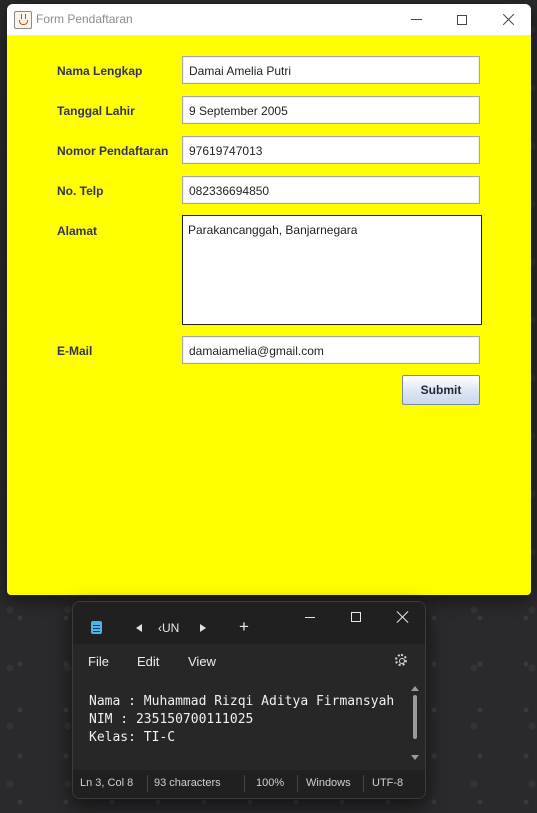 The image size is (537, 813). What do you see at coordinates (415, 688) in the screenshot?
I see `scroll-up-icon` at bounding box center [415, 688].